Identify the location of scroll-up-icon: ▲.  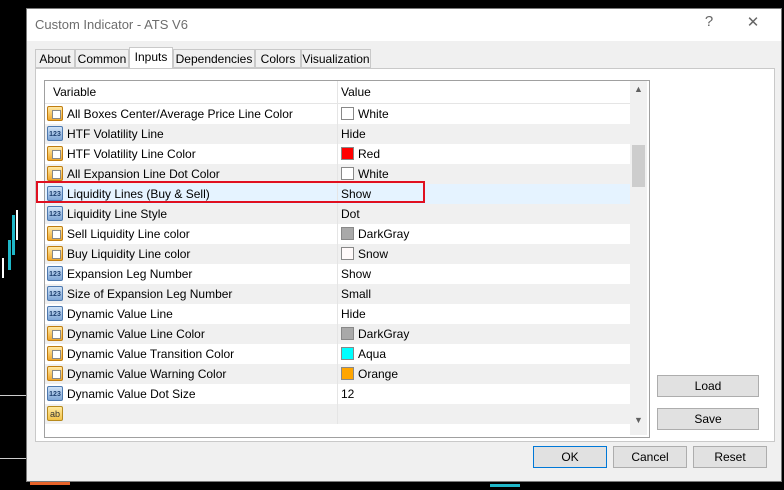
(638, 89).